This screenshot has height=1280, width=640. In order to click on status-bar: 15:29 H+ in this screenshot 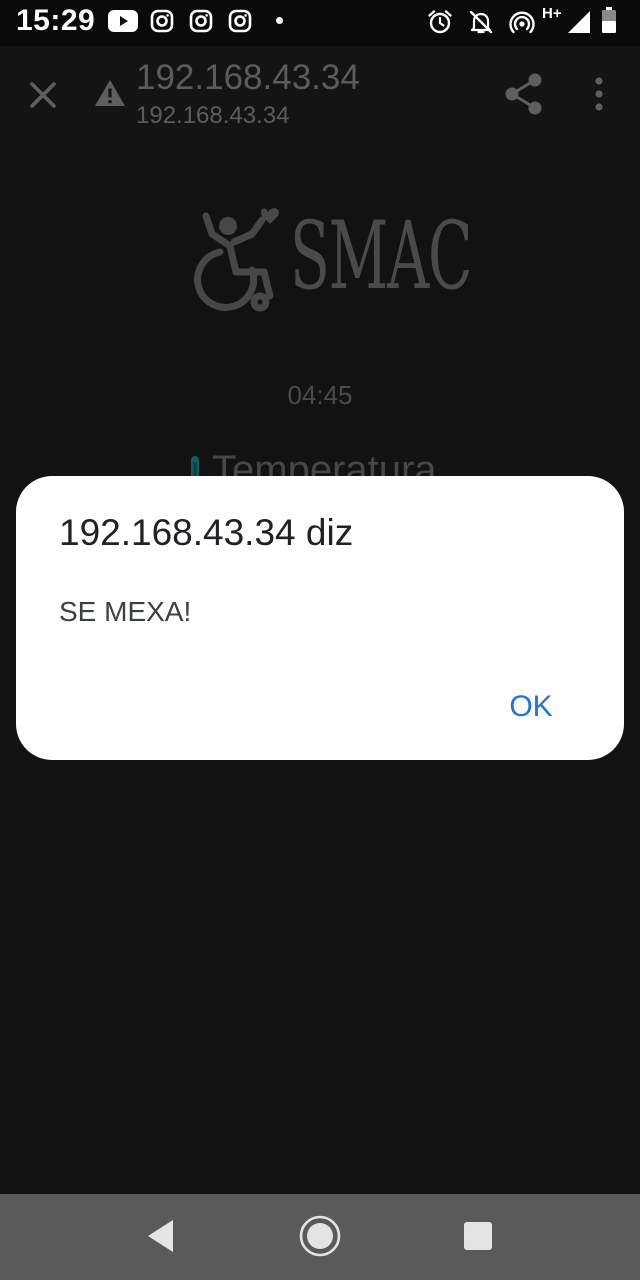, I will do `click(320, 23)`.